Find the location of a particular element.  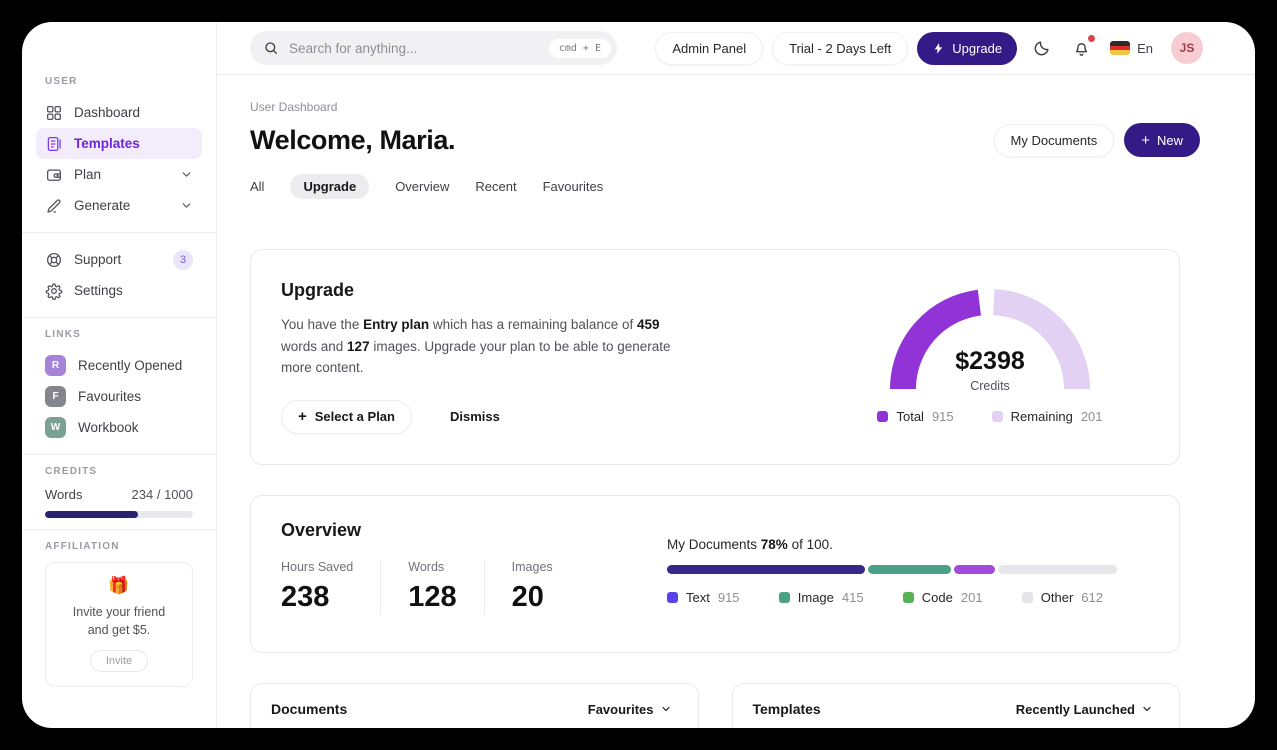

link-label: Recently Opened is located at coordinates (130, 365).